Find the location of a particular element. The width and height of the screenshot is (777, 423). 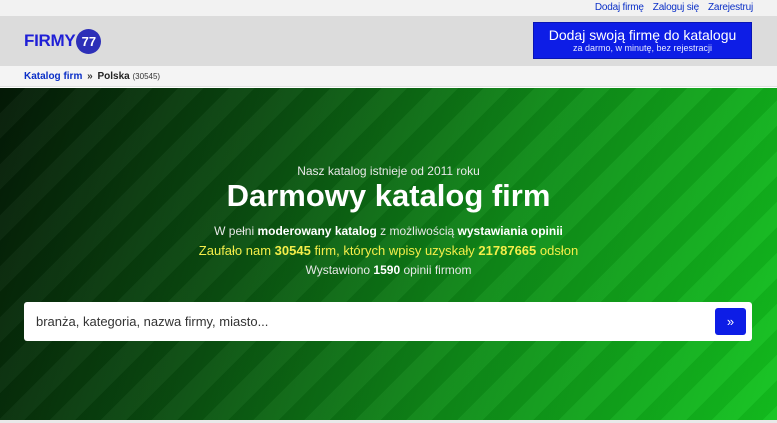

logo-text: FIRMY is located at coordinates (50, 40).